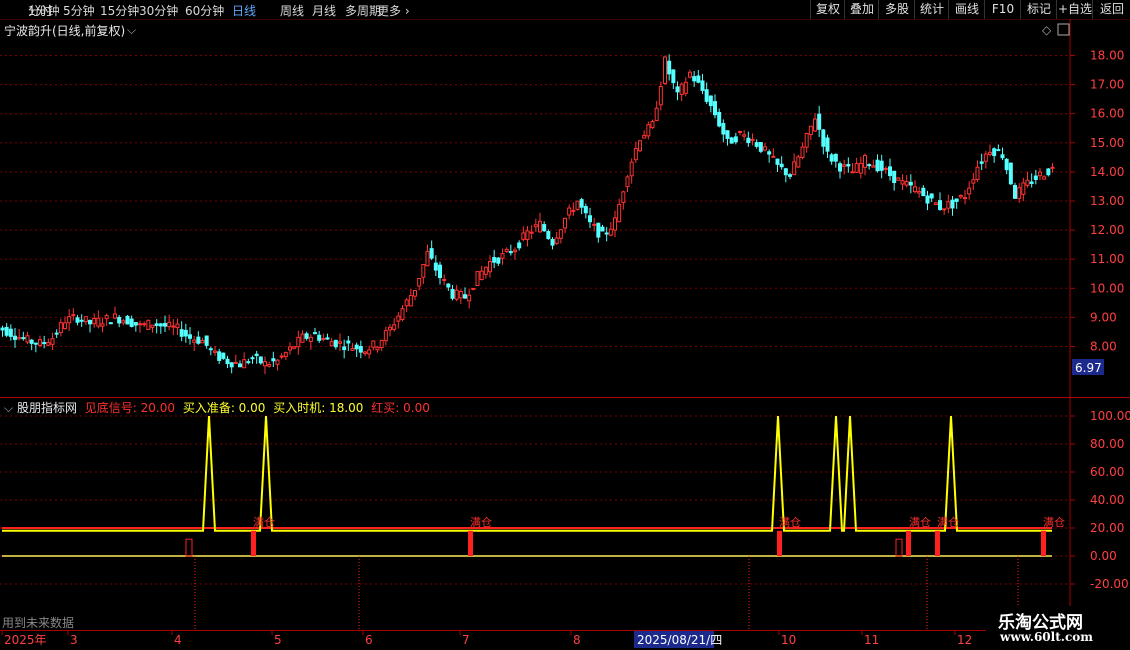  Describe the element at coordinates (1107, 172) in the screenshot. I see `price-tick-label: 14.00` at that location.